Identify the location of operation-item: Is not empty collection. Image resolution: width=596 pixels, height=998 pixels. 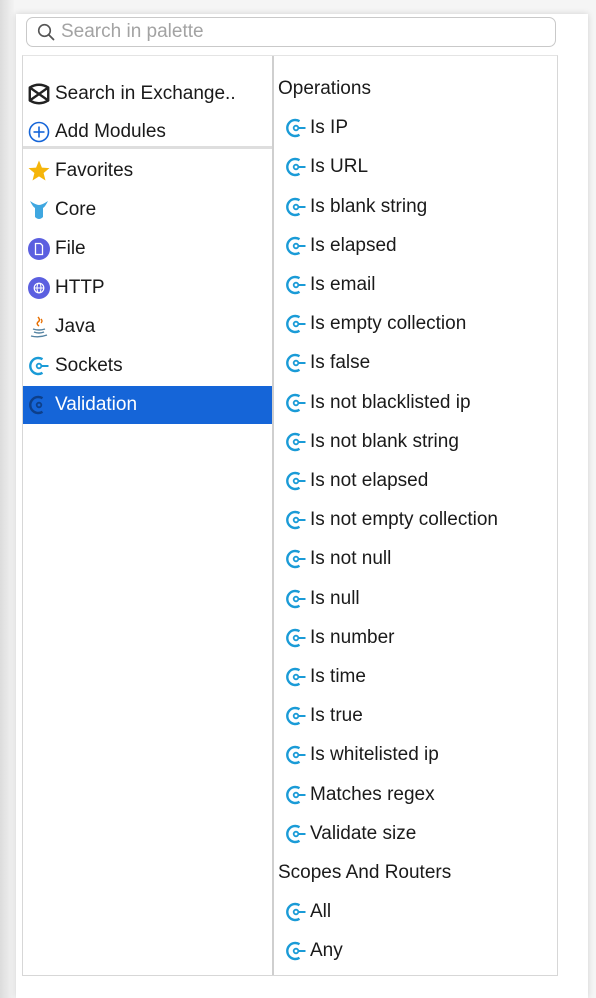
(415, 520).